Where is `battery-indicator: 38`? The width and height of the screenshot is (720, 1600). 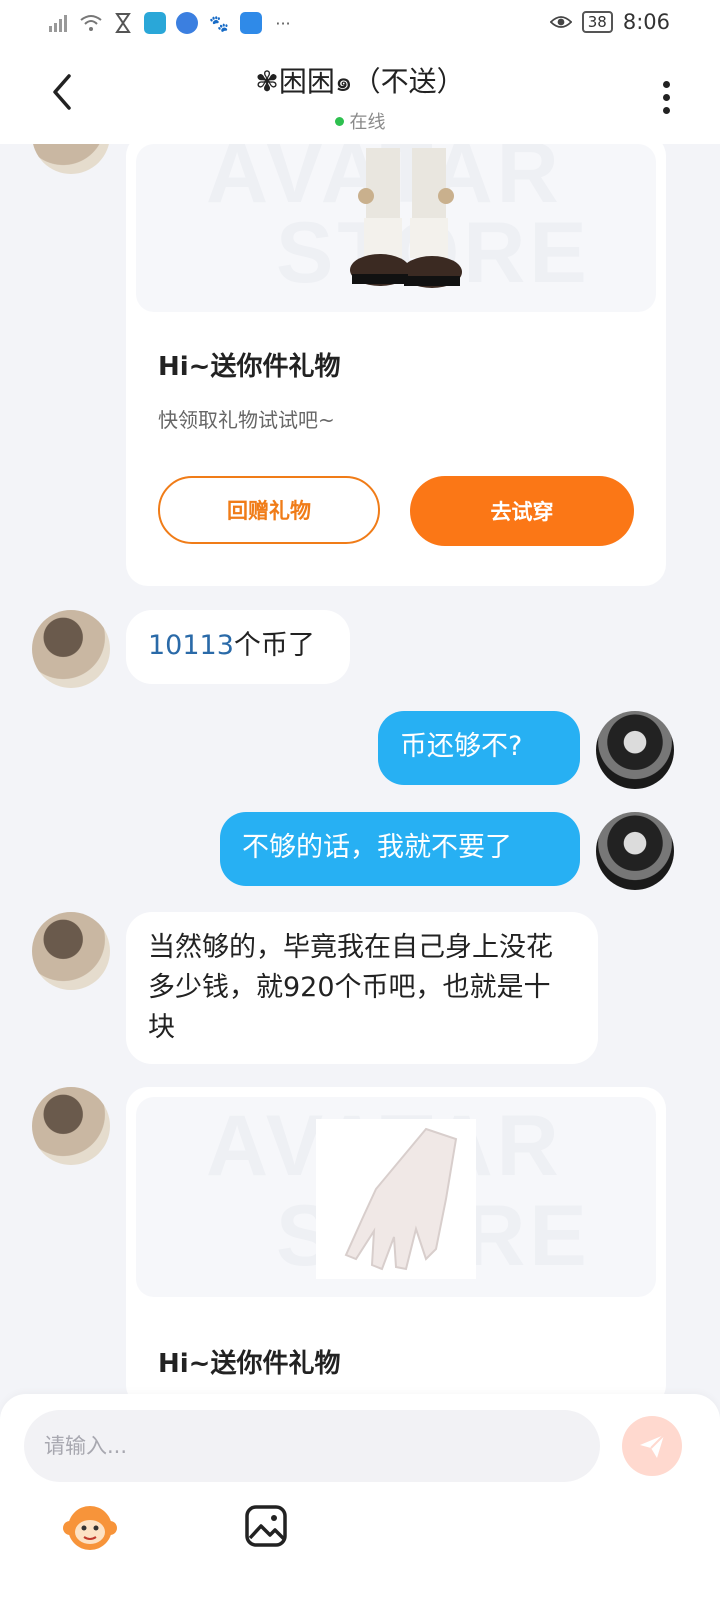
battery-indicator: 38 is located at coordinates (597, 22).